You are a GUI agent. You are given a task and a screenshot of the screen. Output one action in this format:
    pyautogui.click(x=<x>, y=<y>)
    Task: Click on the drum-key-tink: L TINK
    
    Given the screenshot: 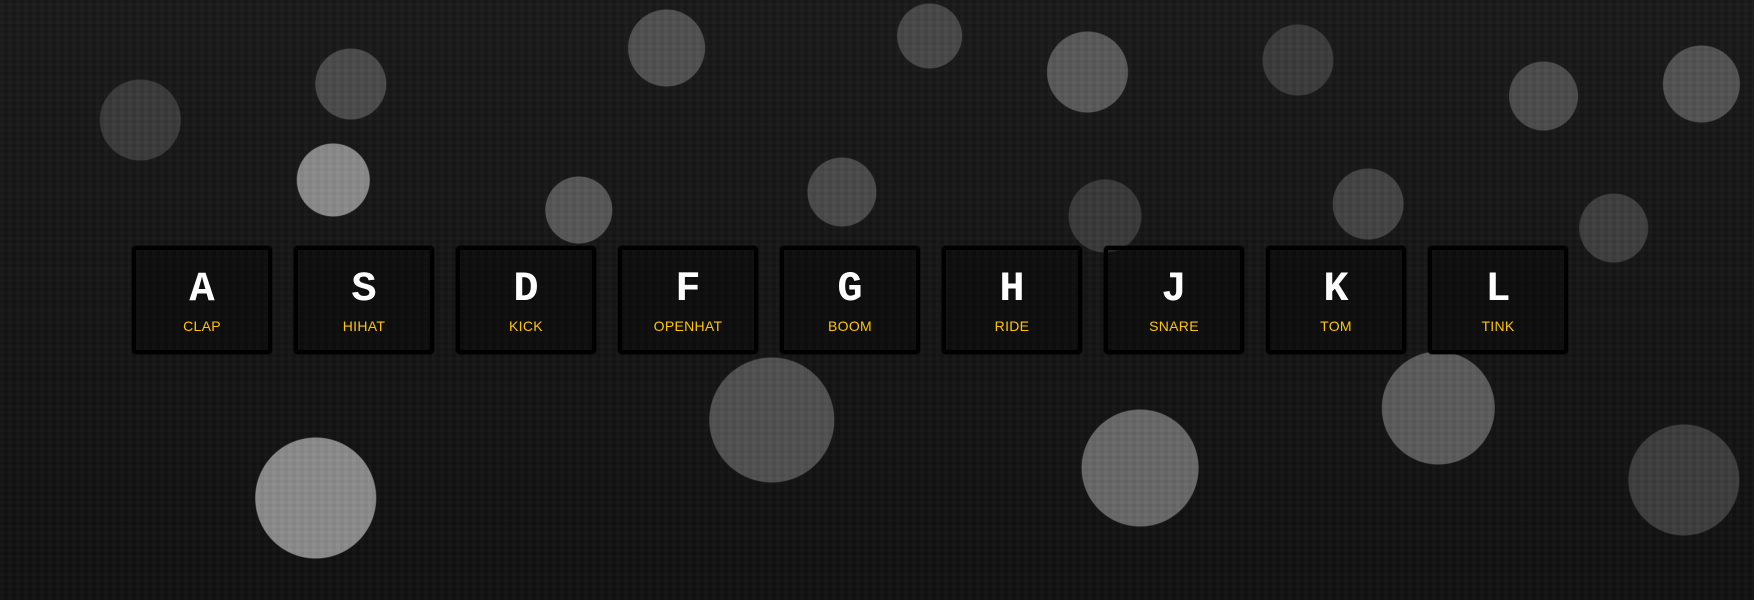 What is the action you would take?
    pyautogui.click(x=1498, y=300)
    